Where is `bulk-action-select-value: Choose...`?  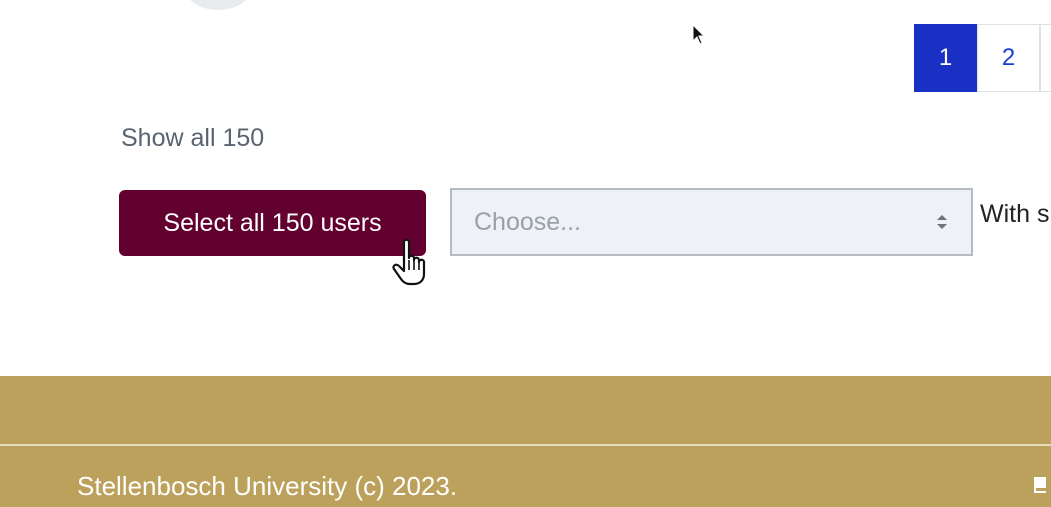
bulk-action-select-value: Choose... is located at coordinates (528, 221).